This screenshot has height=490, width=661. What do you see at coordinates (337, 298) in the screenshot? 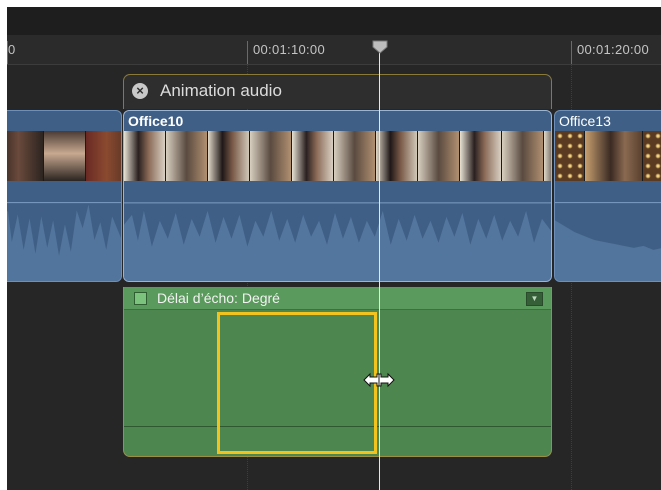
I see `effect-header: Délai d’écho: Degré ▼` at bounding box center [337, 298].